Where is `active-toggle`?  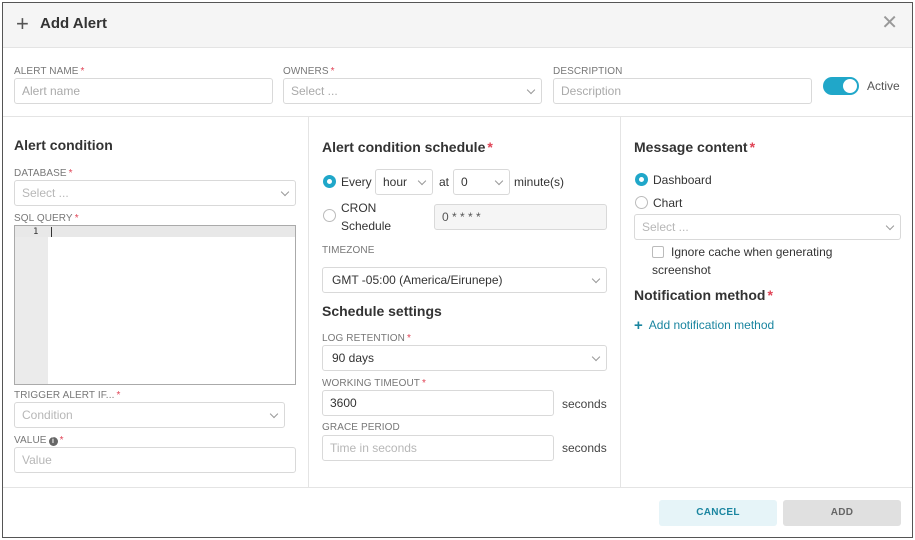 active-toggle is located at coordinates (841, 86).